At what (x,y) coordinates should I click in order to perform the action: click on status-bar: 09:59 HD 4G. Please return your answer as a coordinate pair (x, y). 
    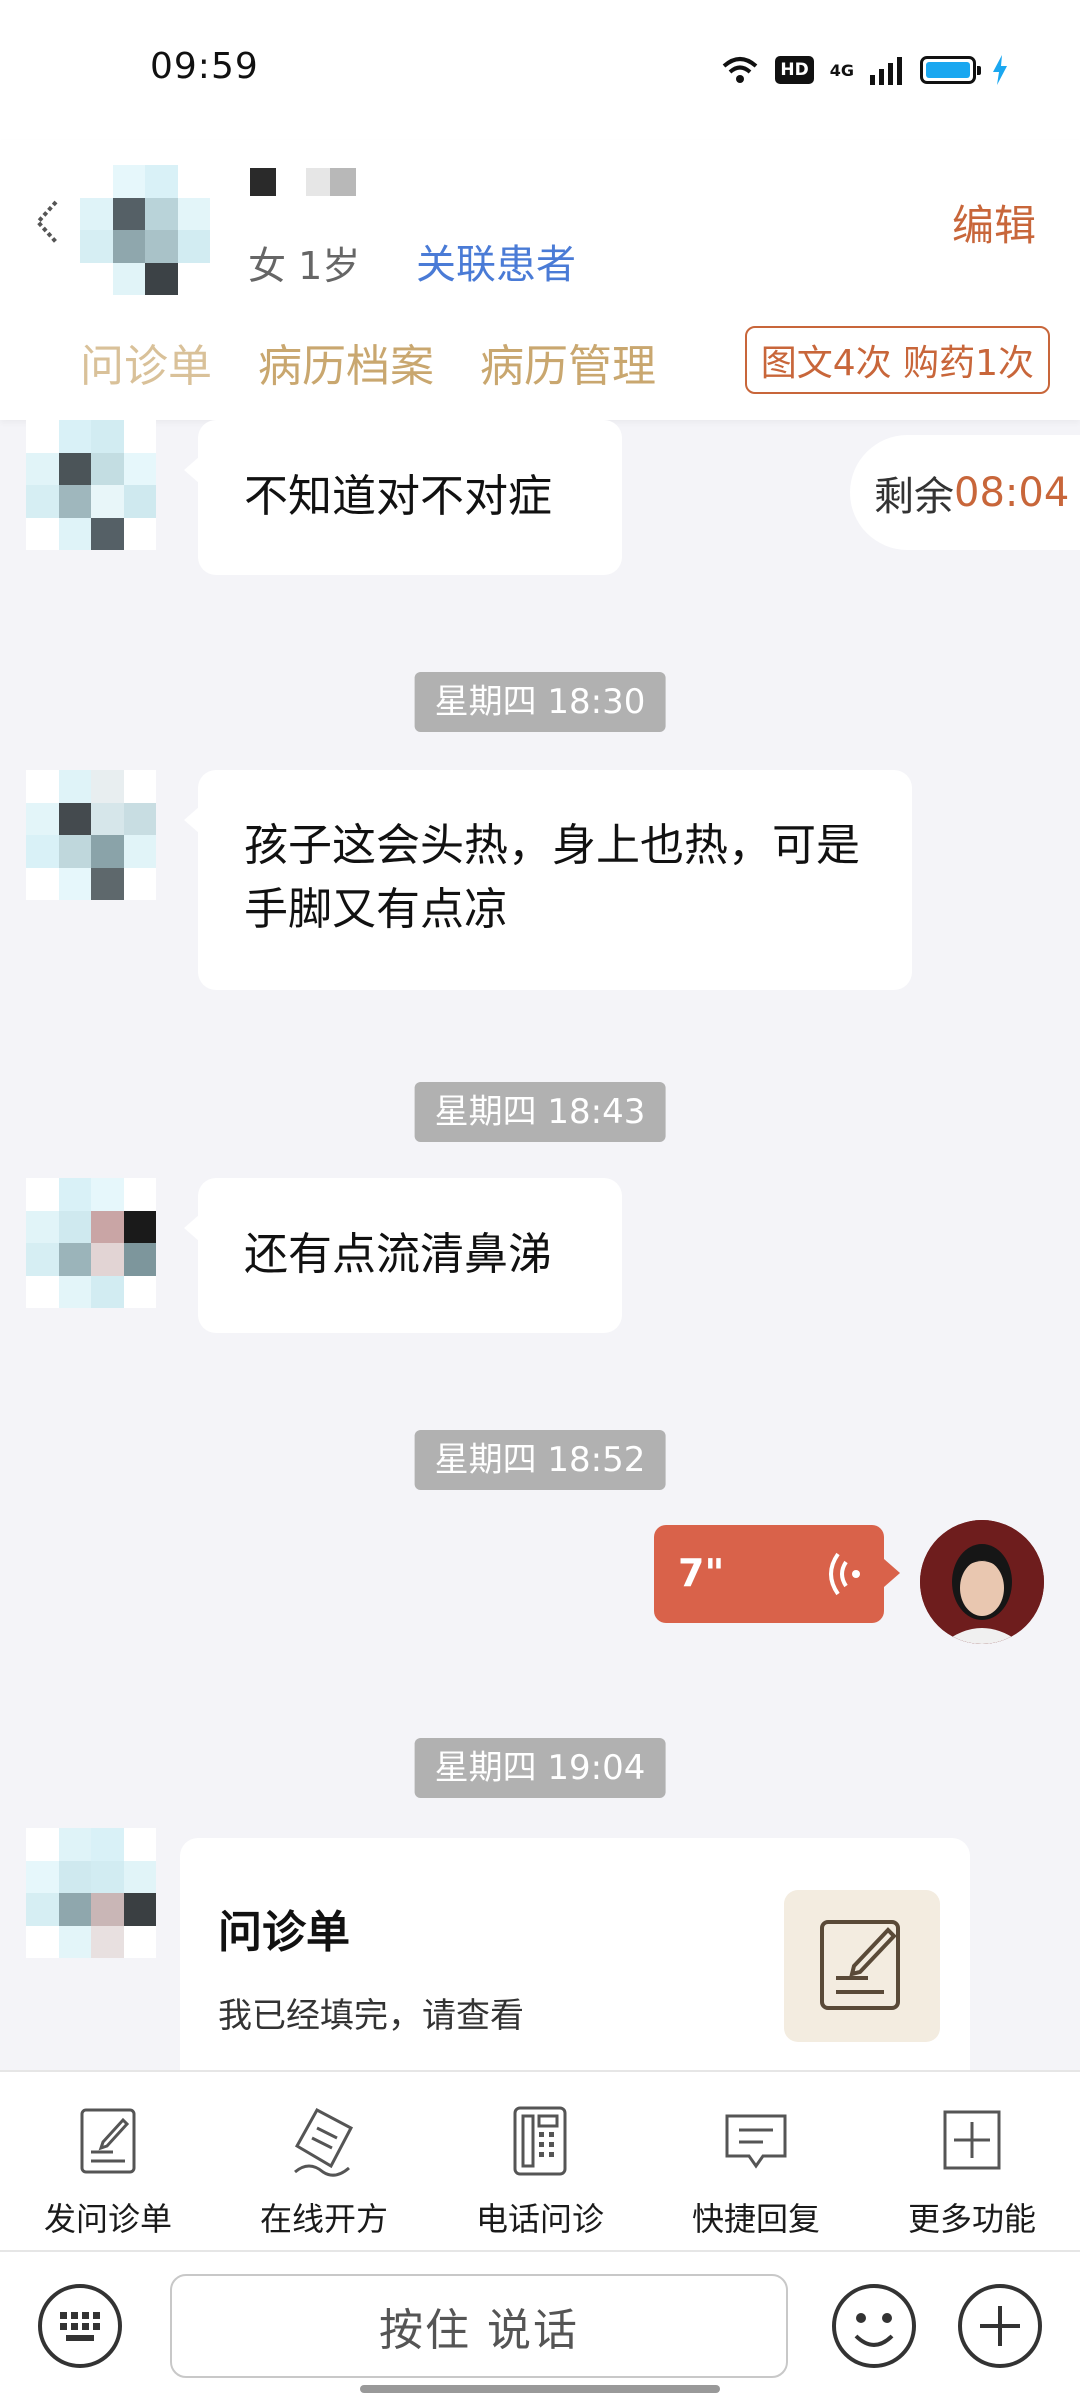
    Looking at the image, I should click on (540, 70).